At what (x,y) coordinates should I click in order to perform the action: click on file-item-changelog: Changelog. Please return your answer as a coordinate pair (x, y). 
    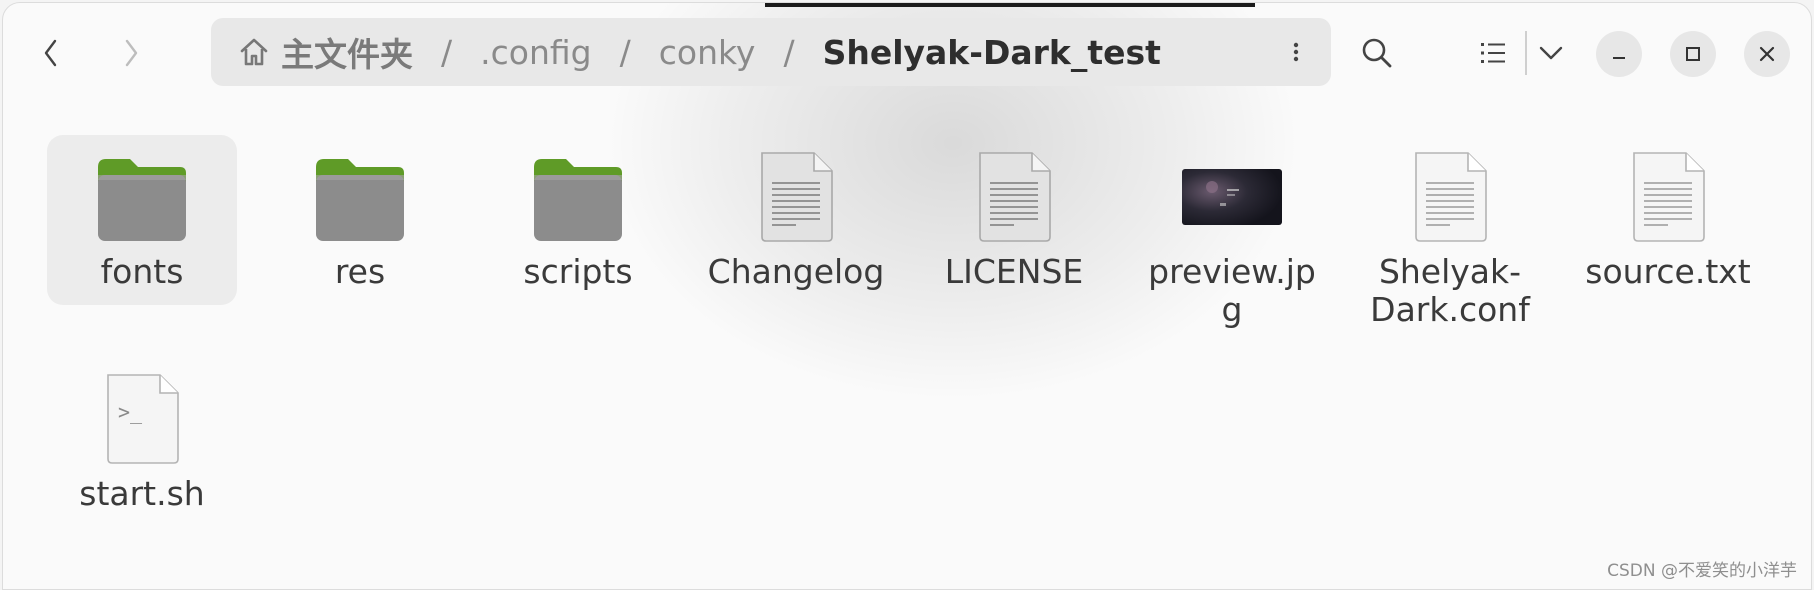
    Looking at the image, I should click on (796, 213).